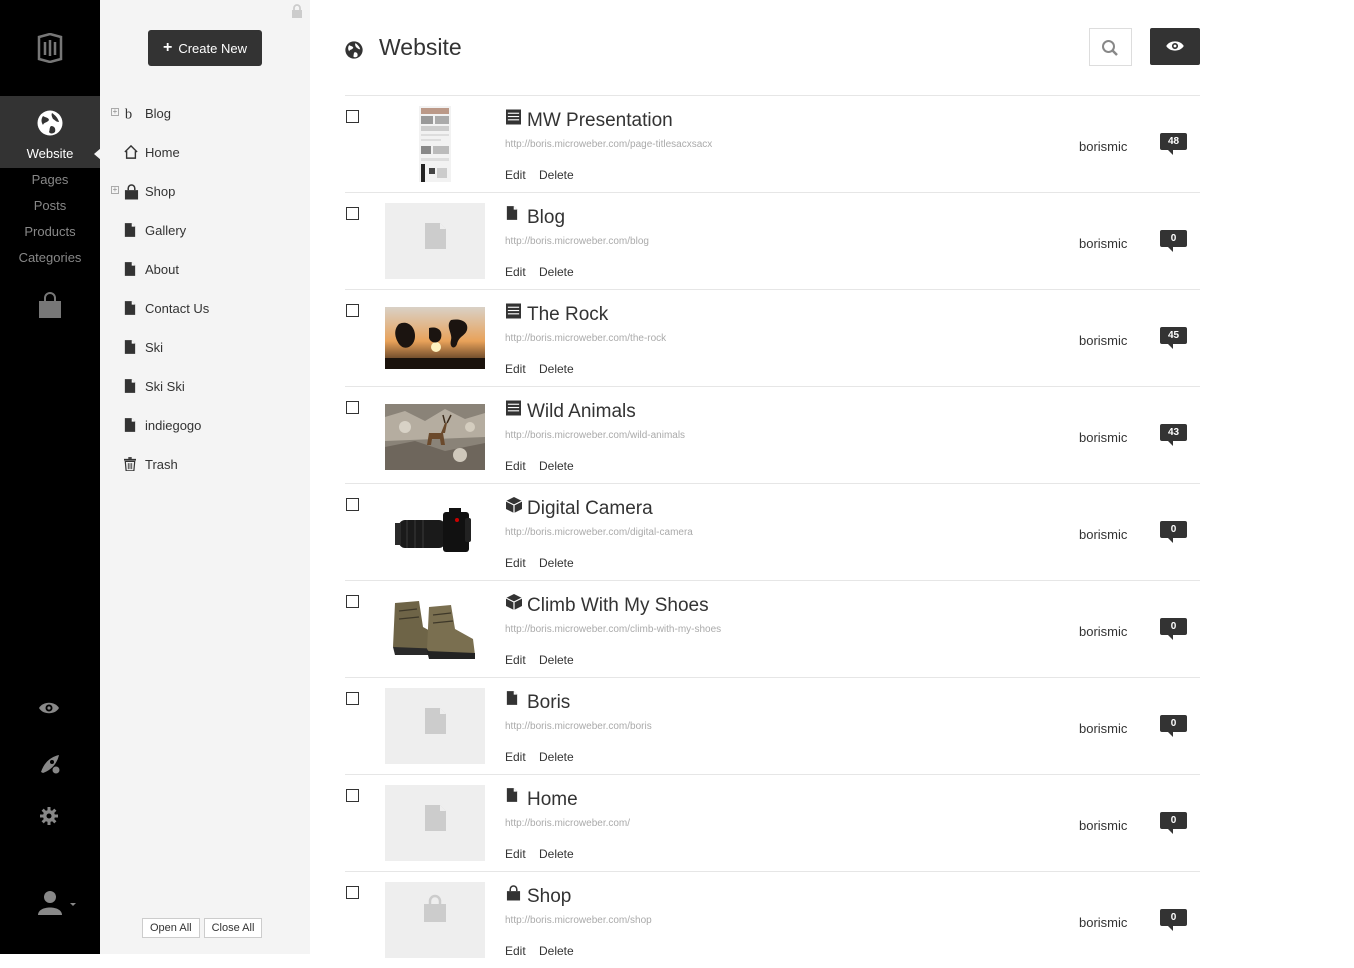  I want to click on tree-node-ski-ski: Ski Ski, so click(205, 387).